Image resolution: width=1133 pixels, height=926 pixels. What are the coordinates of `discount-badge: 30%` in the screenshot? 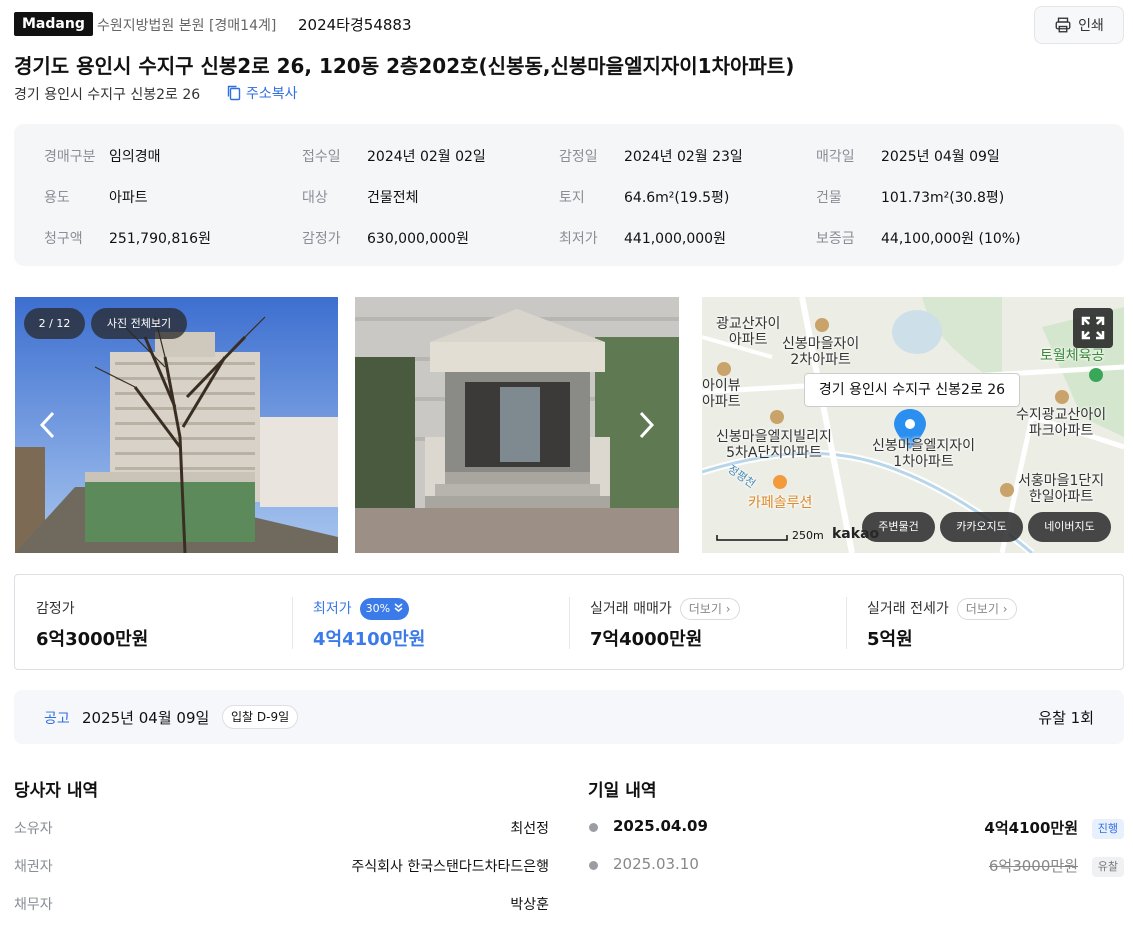 It's located at (384, 609).